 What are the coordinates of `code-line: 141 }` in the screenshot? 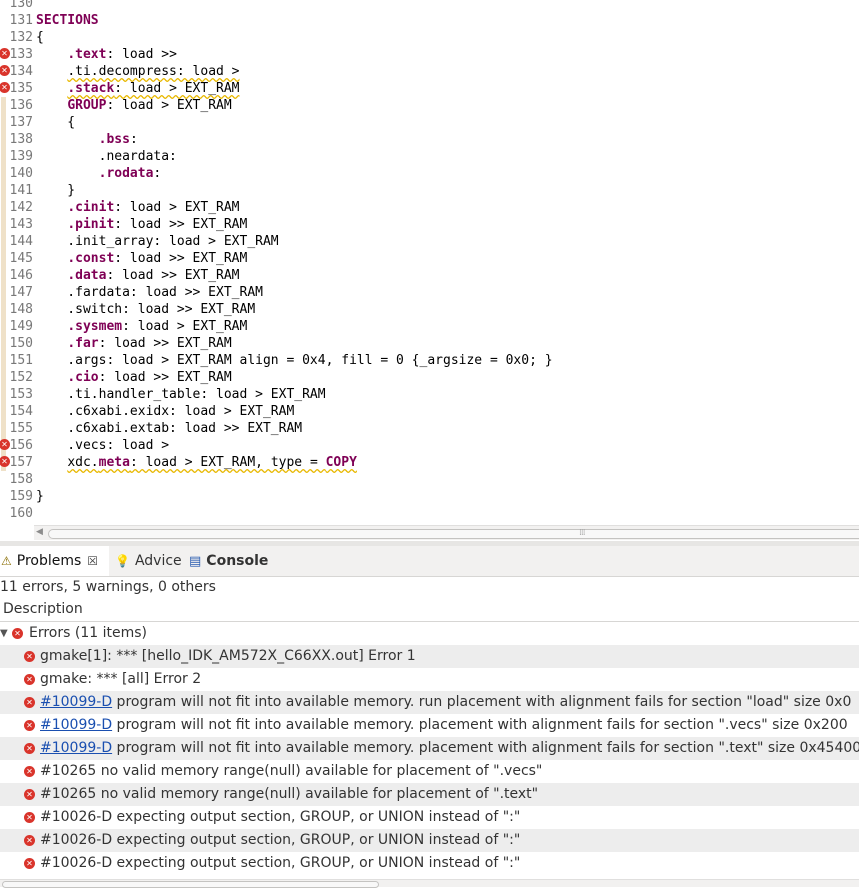 It's located at (429, 190).